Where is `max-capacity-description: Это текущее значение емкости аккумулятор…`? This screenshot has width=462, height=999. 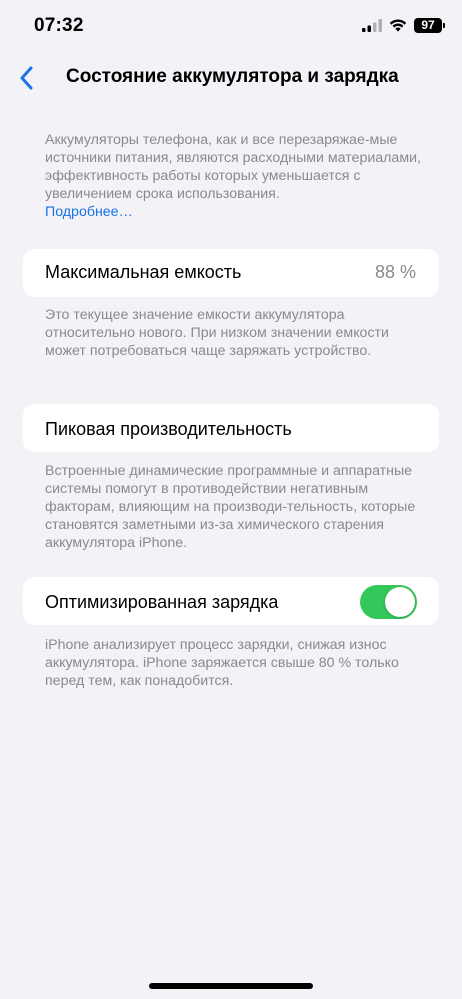 max-capacity-description: Это текущее значение емкости аккумулятор… is located at coordinates (217, 333).